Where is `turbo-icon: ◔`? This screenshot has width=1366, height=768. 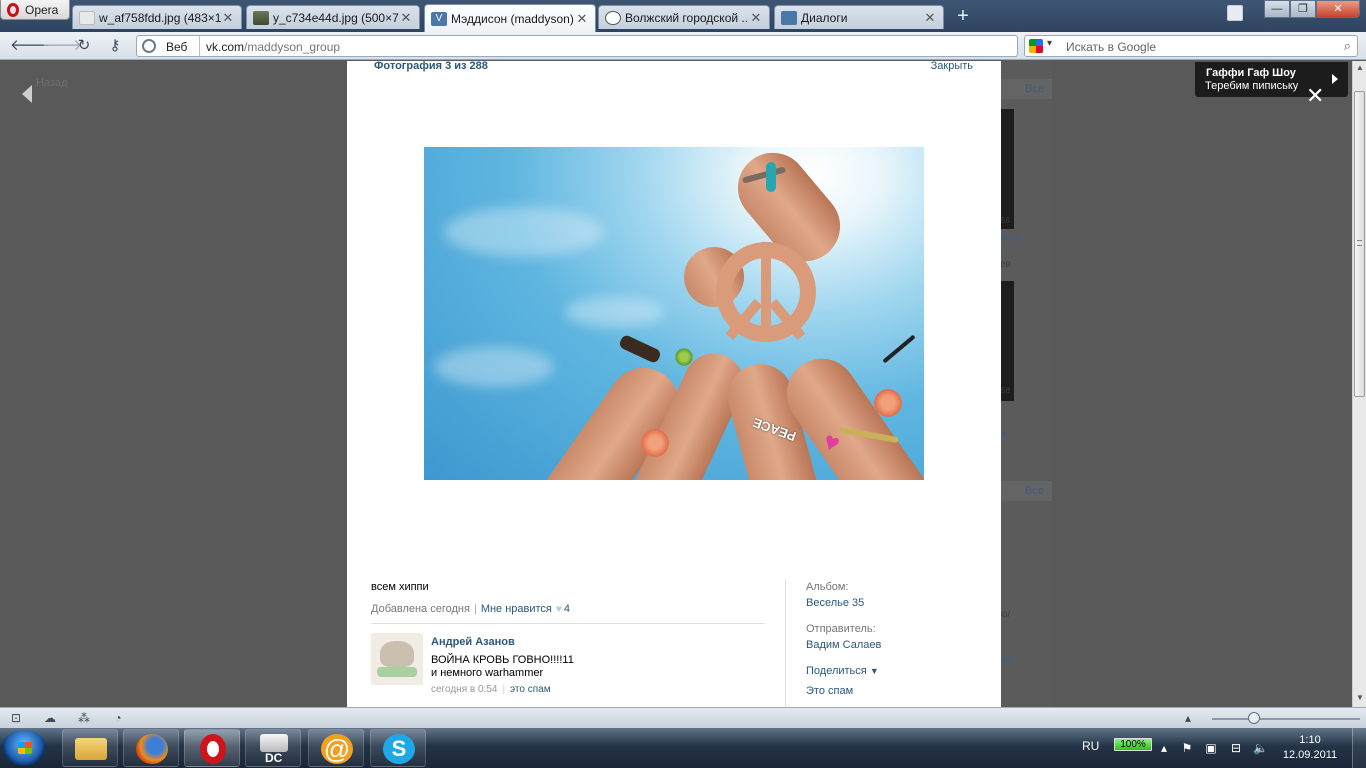
turbo-icon: ◔ is located at coordinates (118, 718).